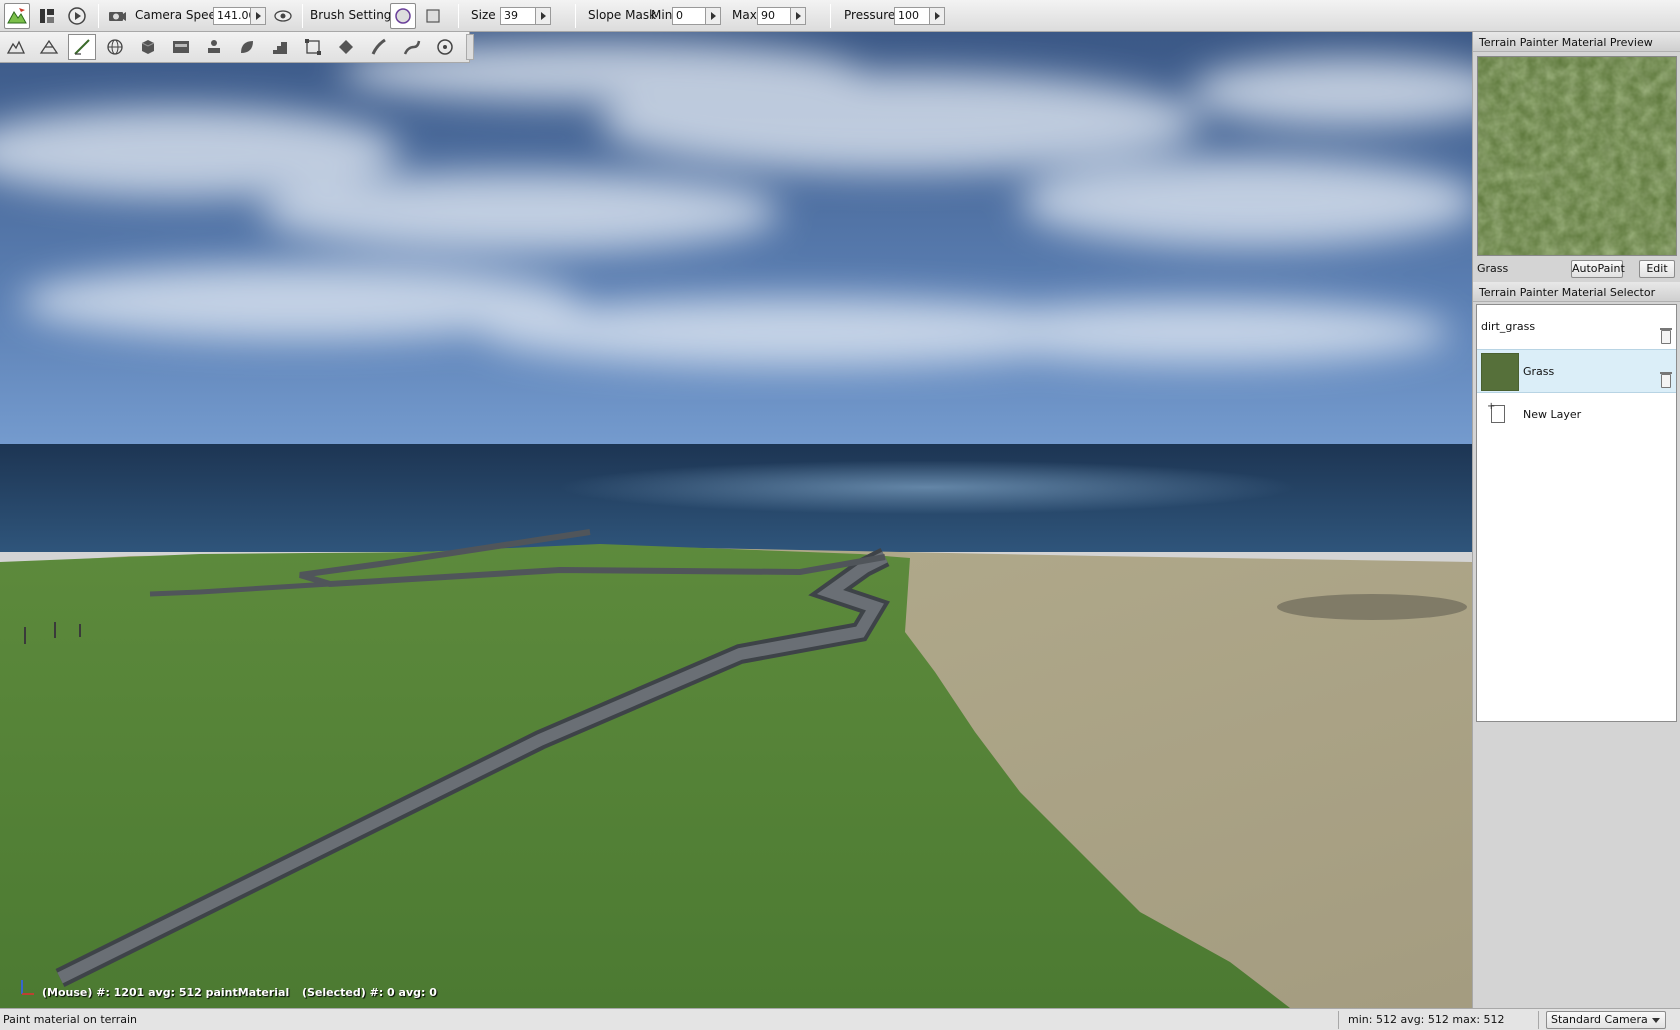  Describe the element at coordinates (214, 47) in the screenshot. I see `stamp-icon` at that location.